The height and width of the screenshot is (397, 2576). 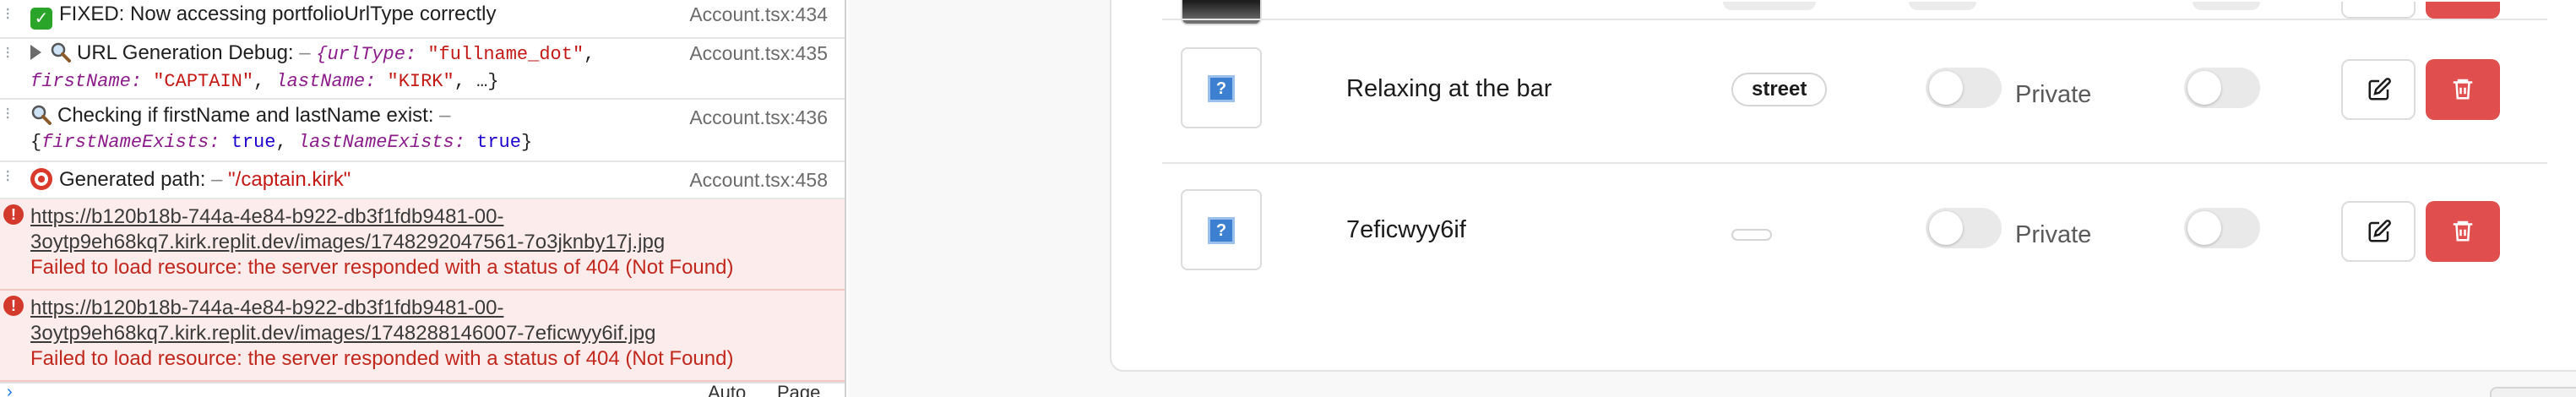 I want to click on tag-pill, so click(x=1769, y=6).